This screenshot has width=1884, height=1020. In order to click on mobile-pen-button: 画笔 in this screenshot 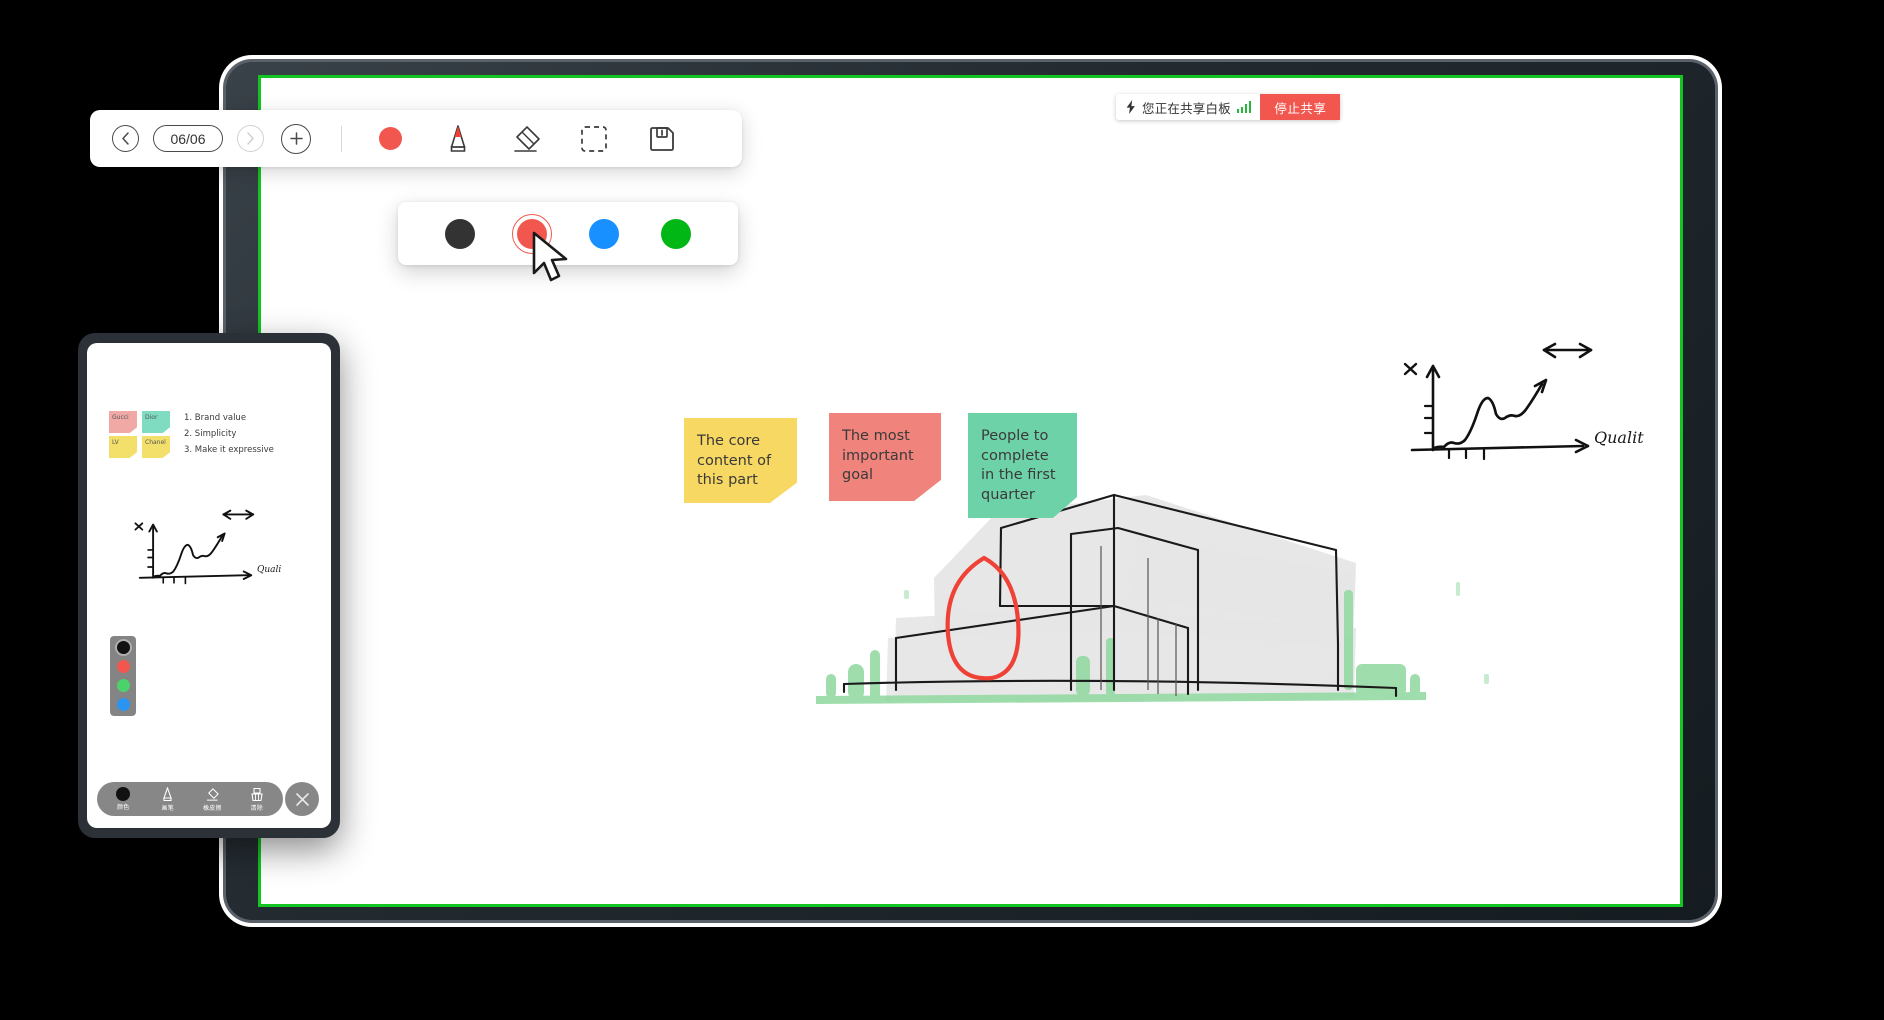, I will do `click(168, 799)`.